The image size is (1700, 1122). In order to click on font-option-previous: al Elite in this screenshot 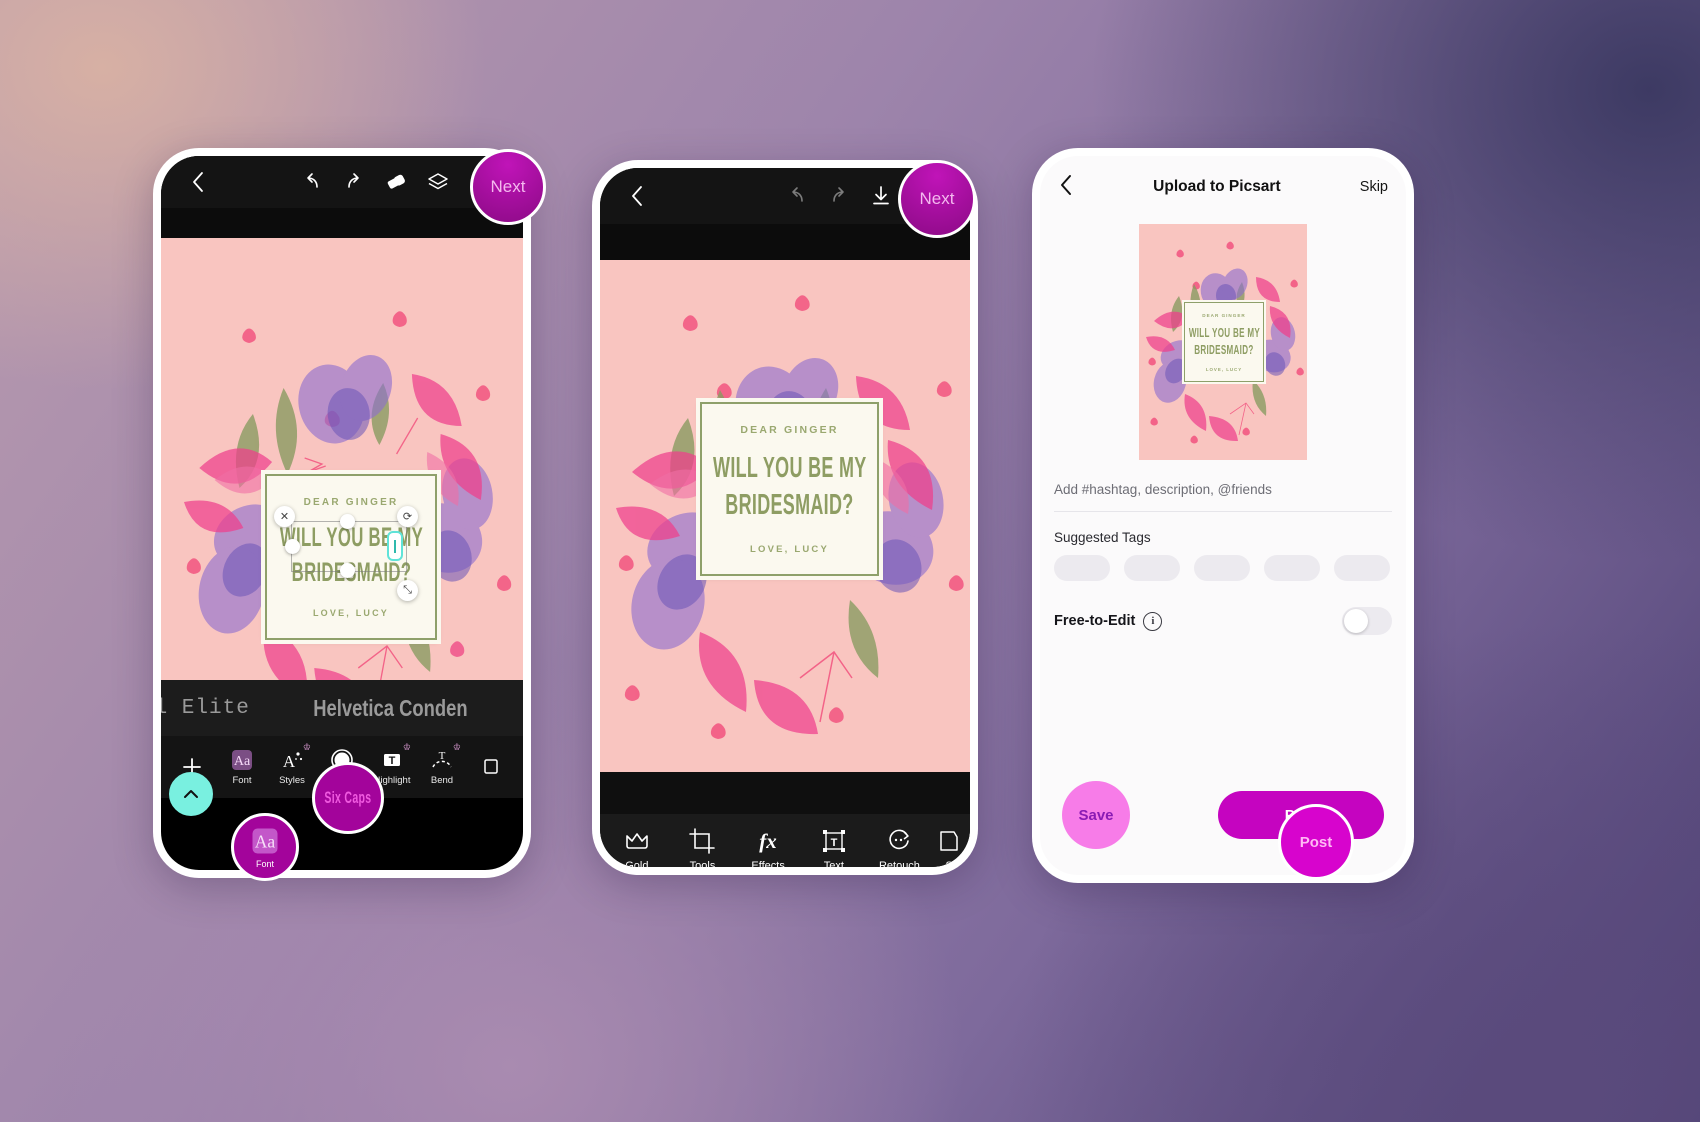, I will do `click(212, 708)`.